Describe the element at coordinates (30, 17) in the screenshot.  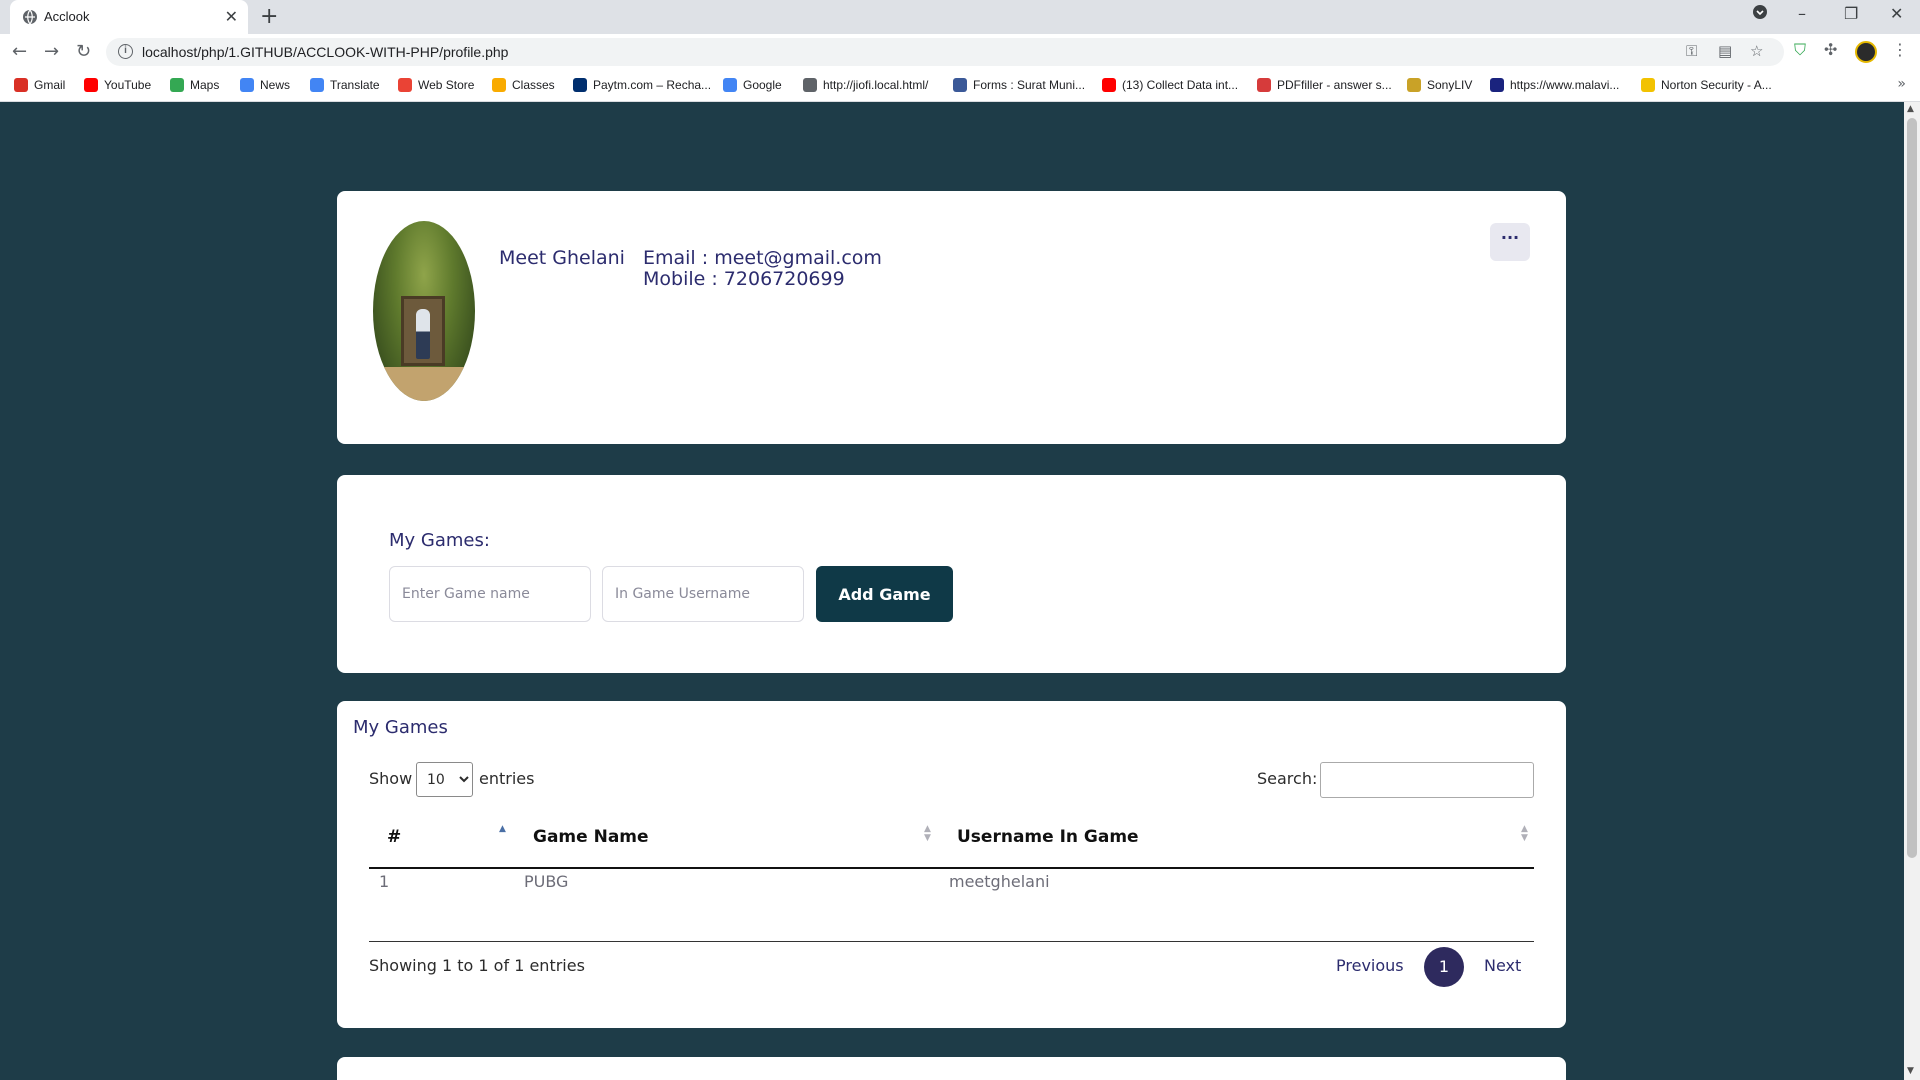
I see `globe-icon` at that location.